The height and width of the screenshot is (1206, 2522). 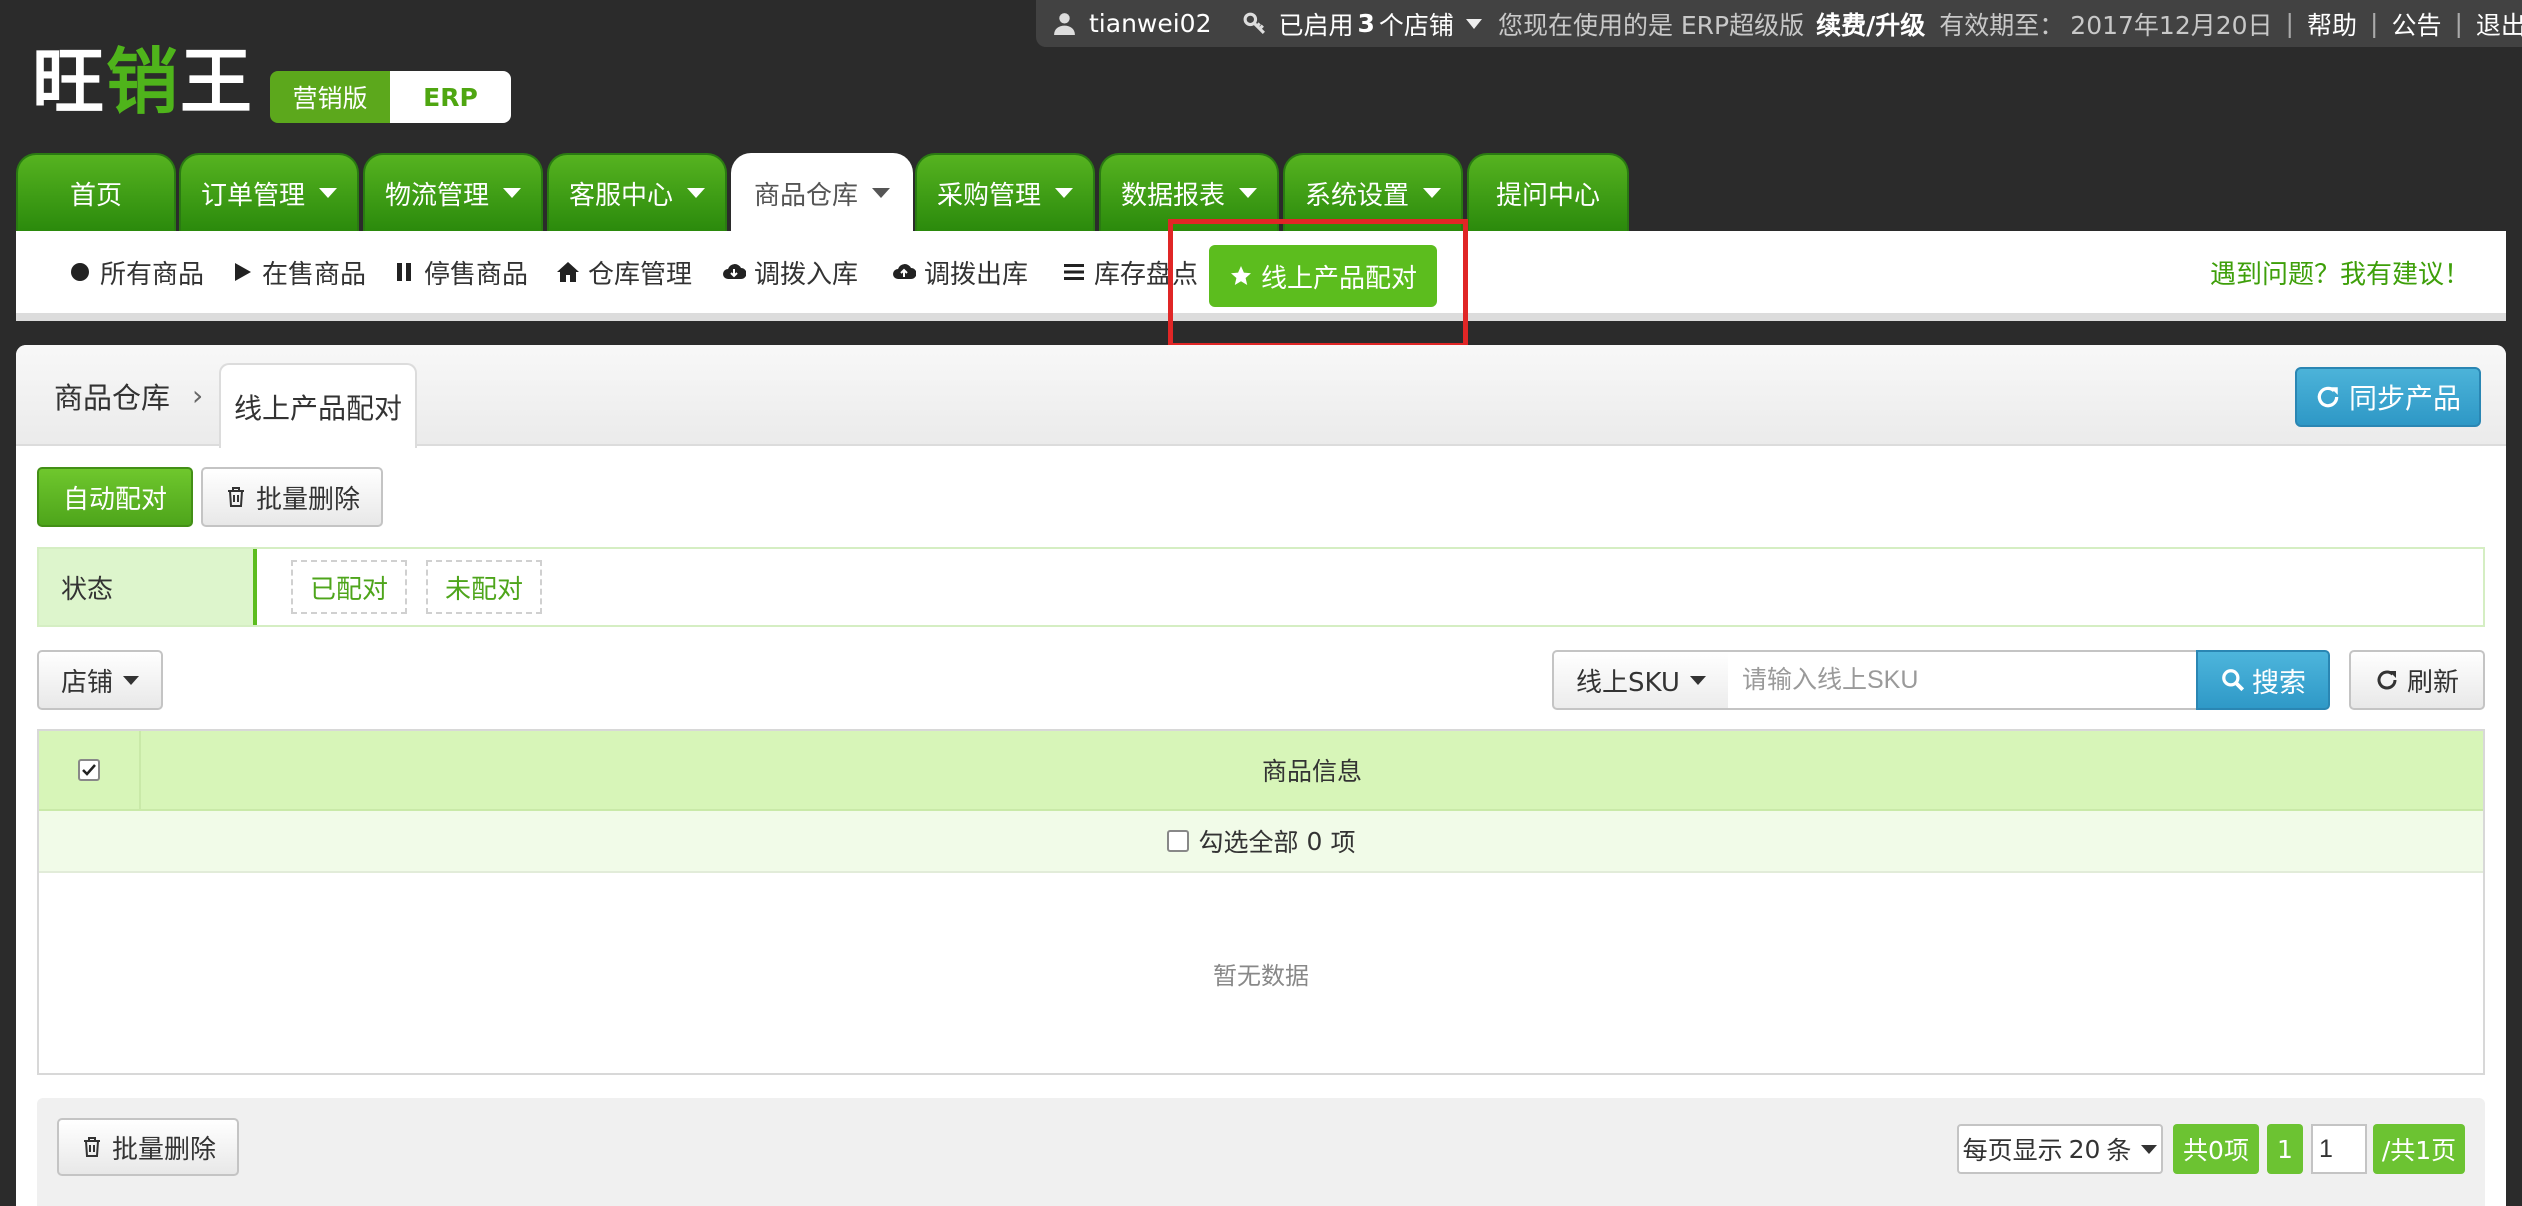 I want to click on shops-count: 3, so click(x=1366, y=23).